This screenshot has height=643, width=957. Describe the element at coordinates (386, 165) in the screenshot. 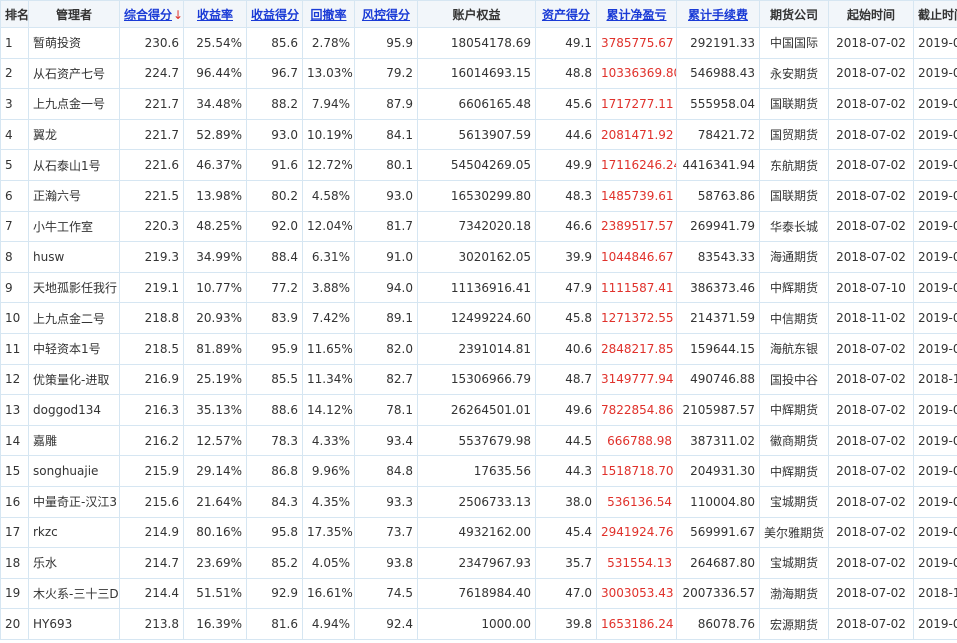

I see `cell-risk-score: 80.1` at that location.